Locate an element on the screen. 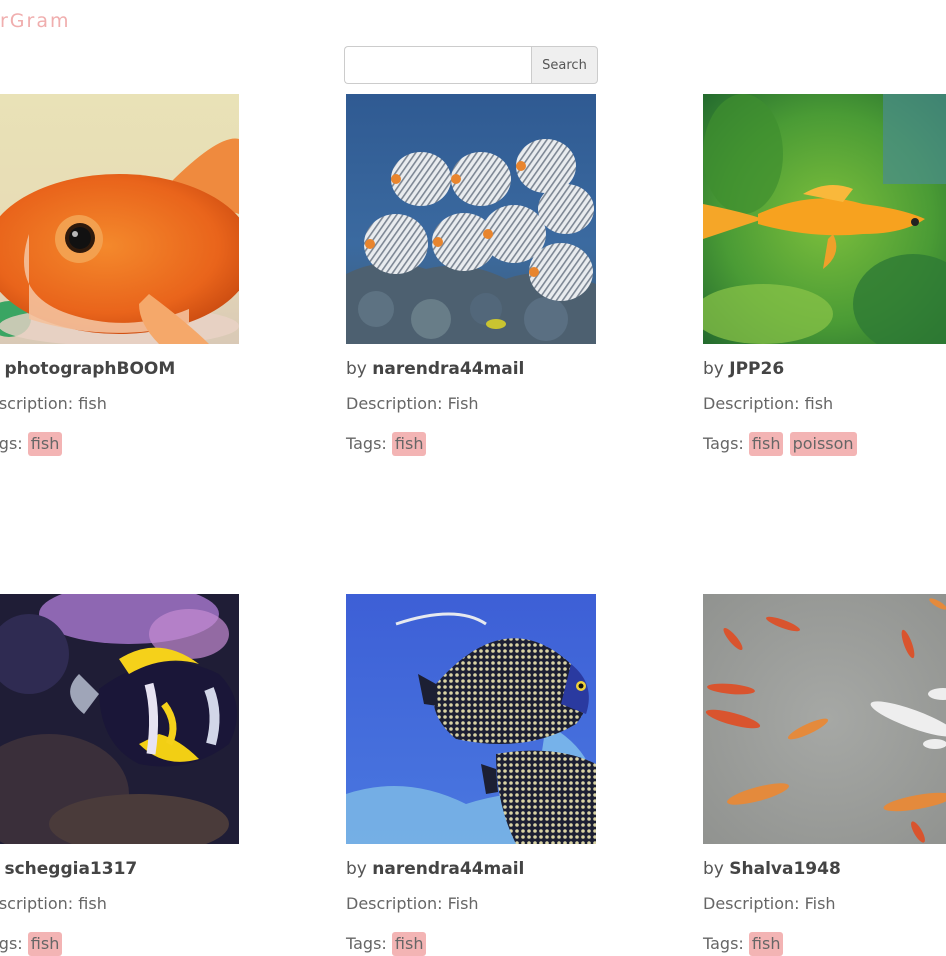  search-form: Search is located at coordinates (471, 65).